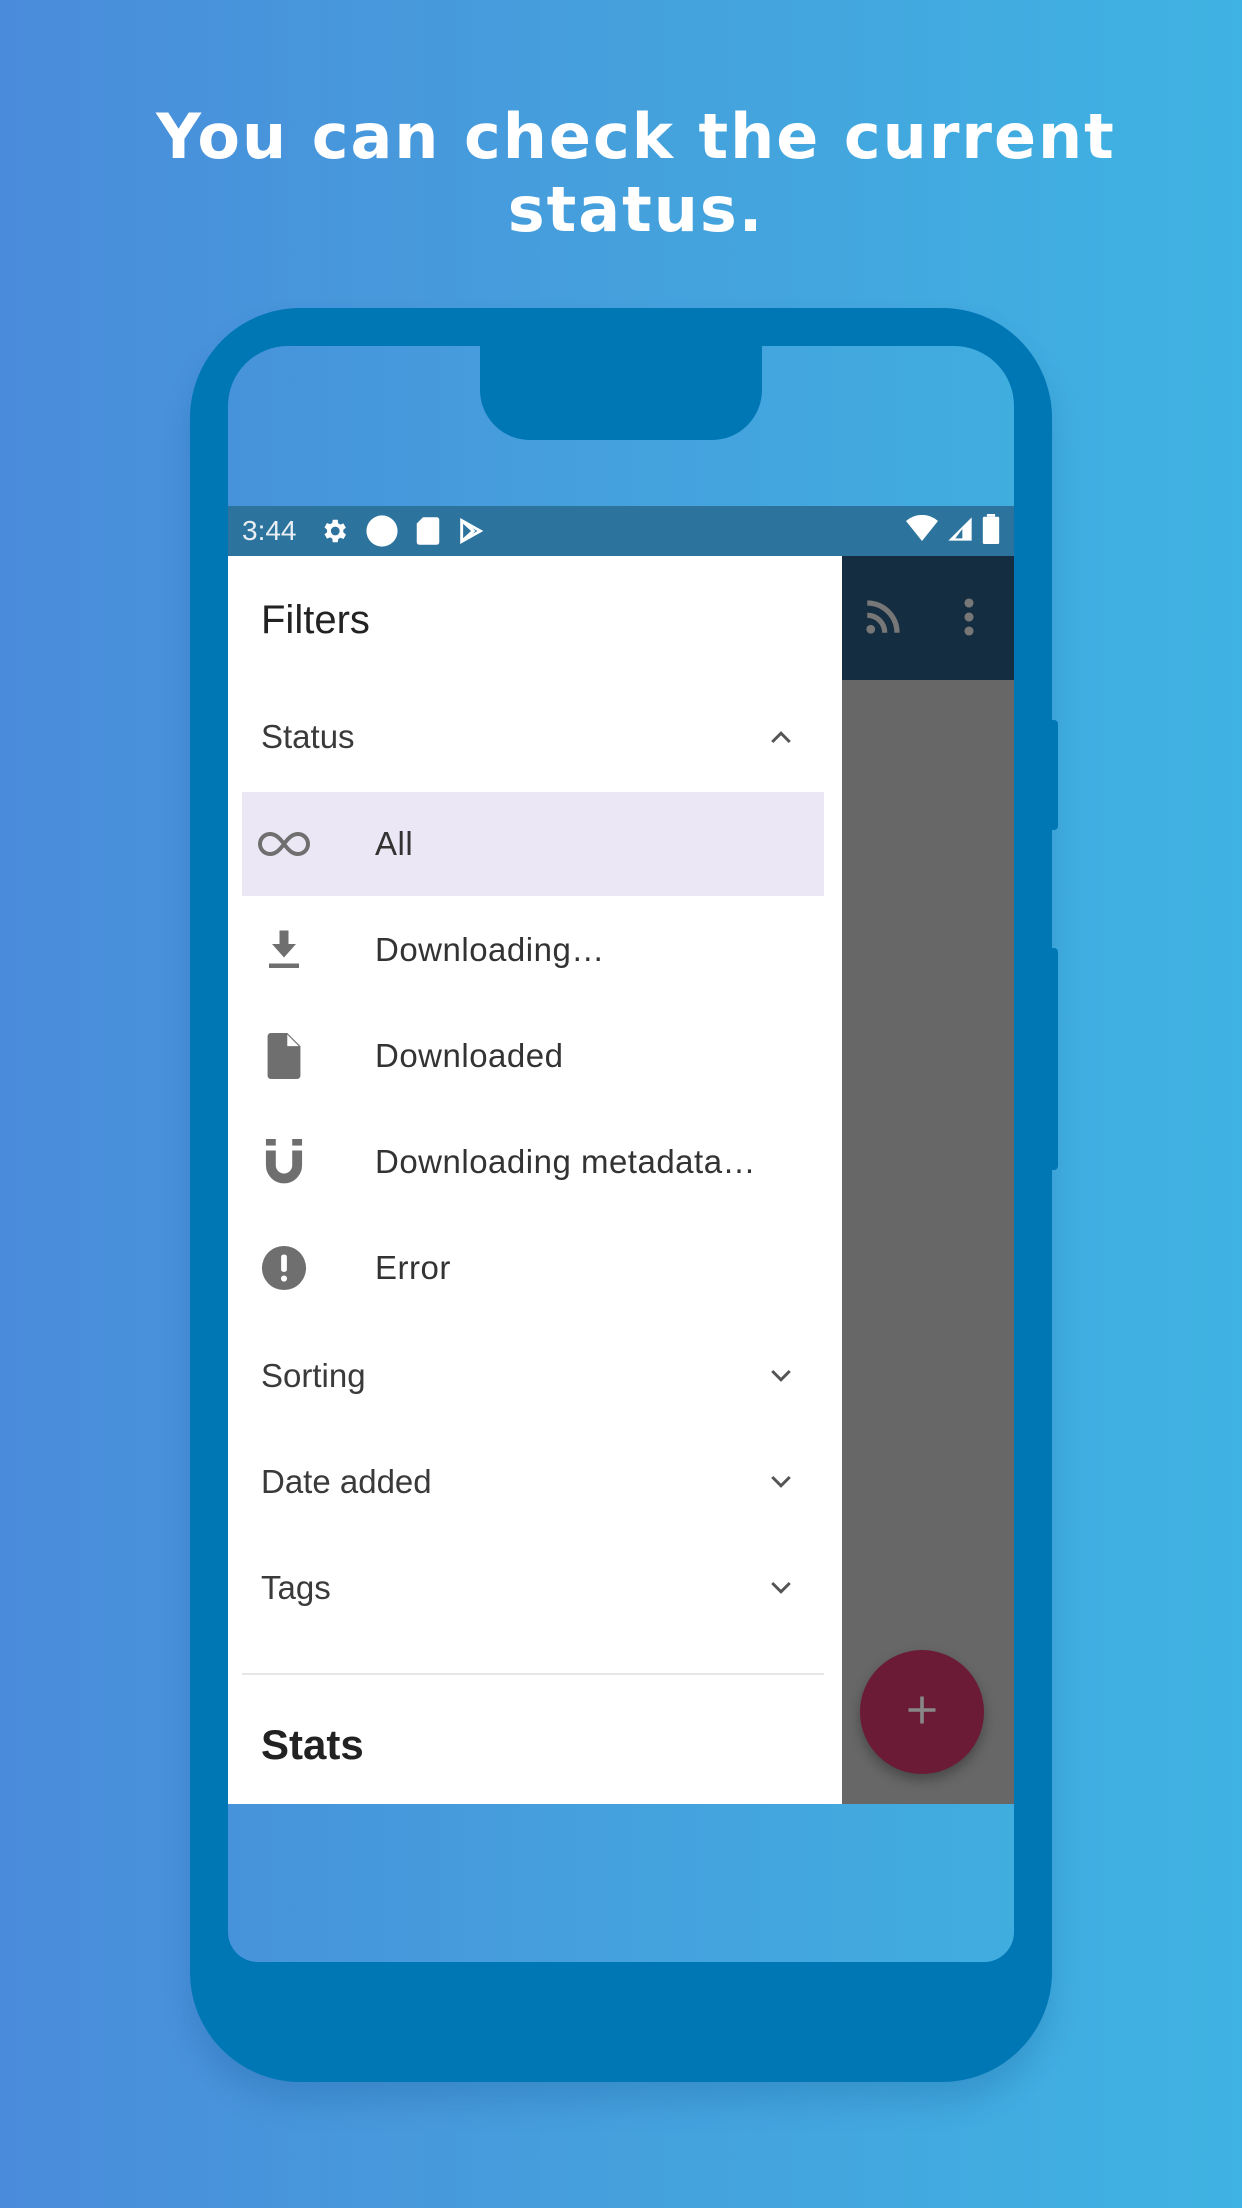  What do you see at coordinates (284, 950) in the screenshot?
I see `download-icon` at bounding box center [284, 950].